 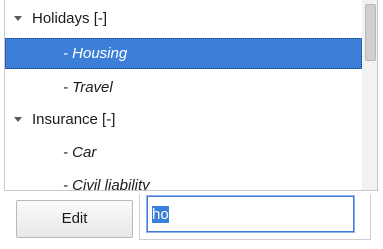 I want to click on tree-scrollbar, so click(x=369, y=95).